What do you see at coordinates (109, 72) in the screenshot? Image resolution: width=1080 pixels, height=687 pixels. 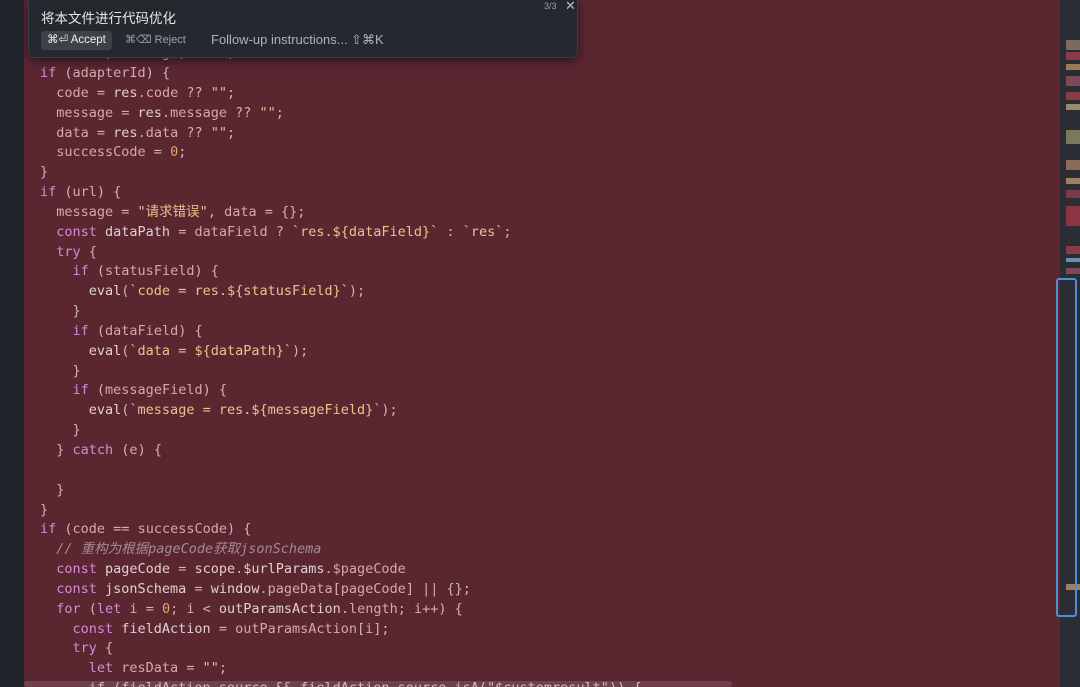 I see `code-token: adapterId` at bounding box center [109, 72].